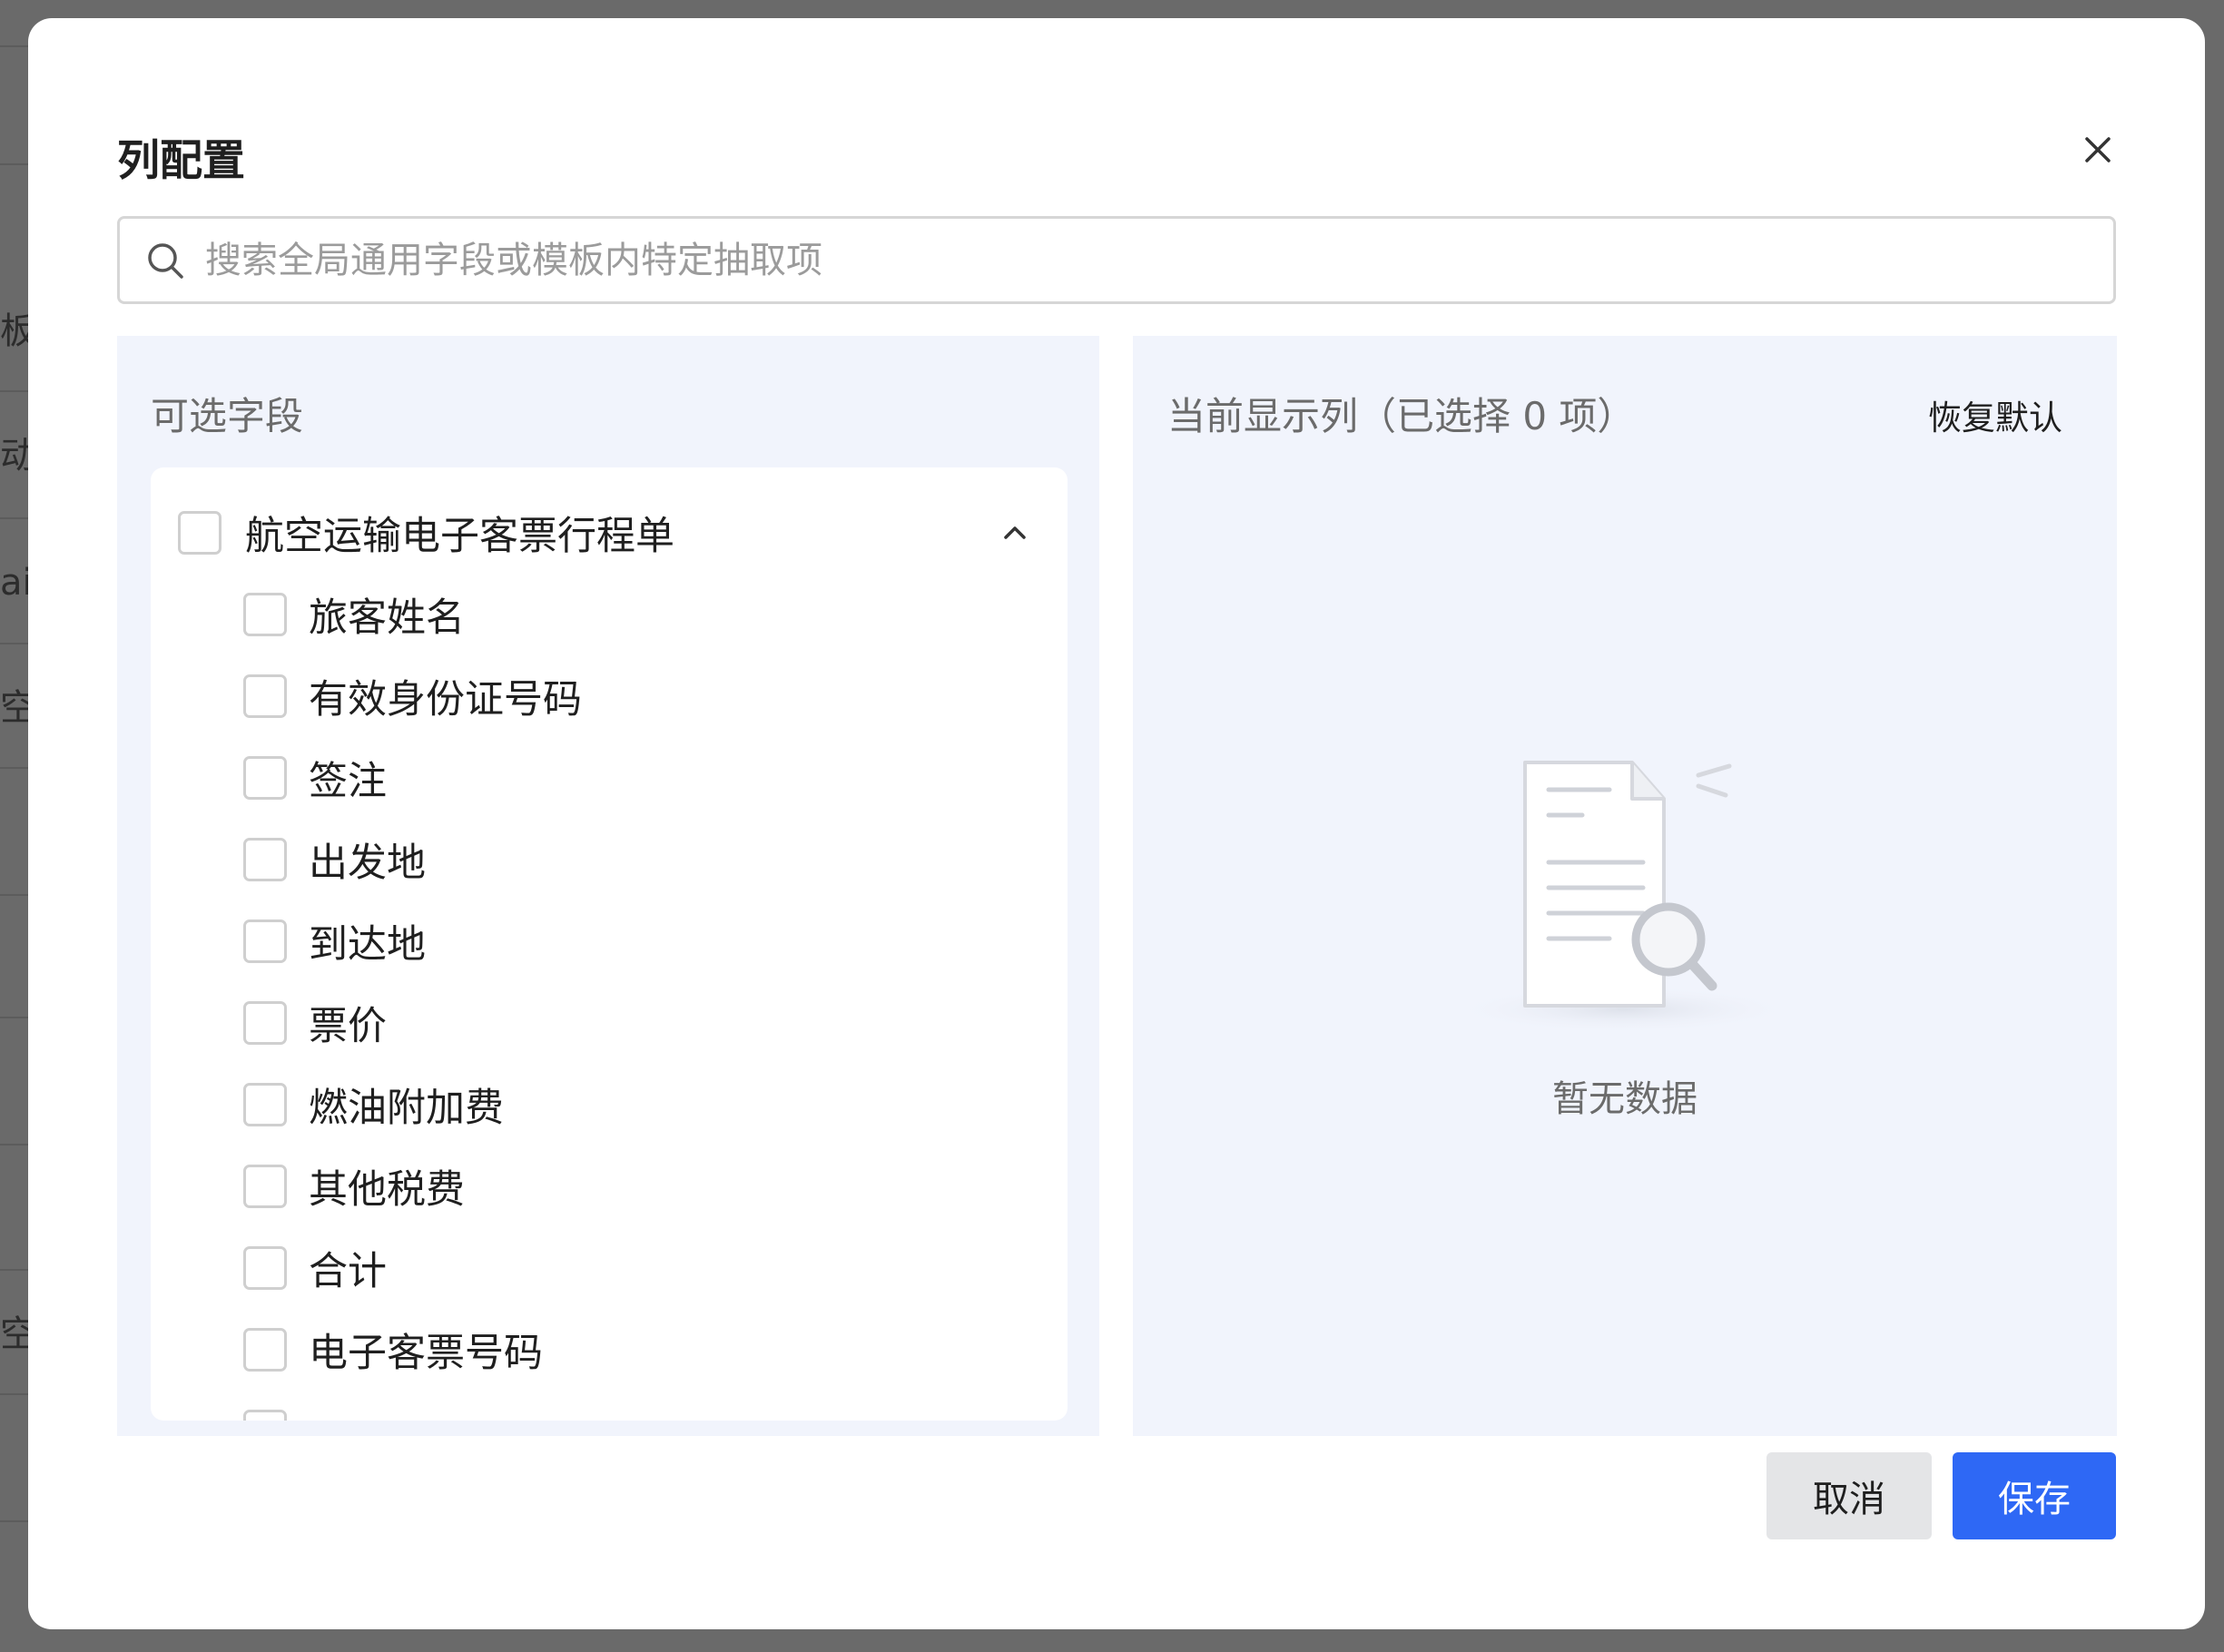  I want to click on selected-columns-title: 当前显示列（已选择 0 项）, so click(1401, 416).